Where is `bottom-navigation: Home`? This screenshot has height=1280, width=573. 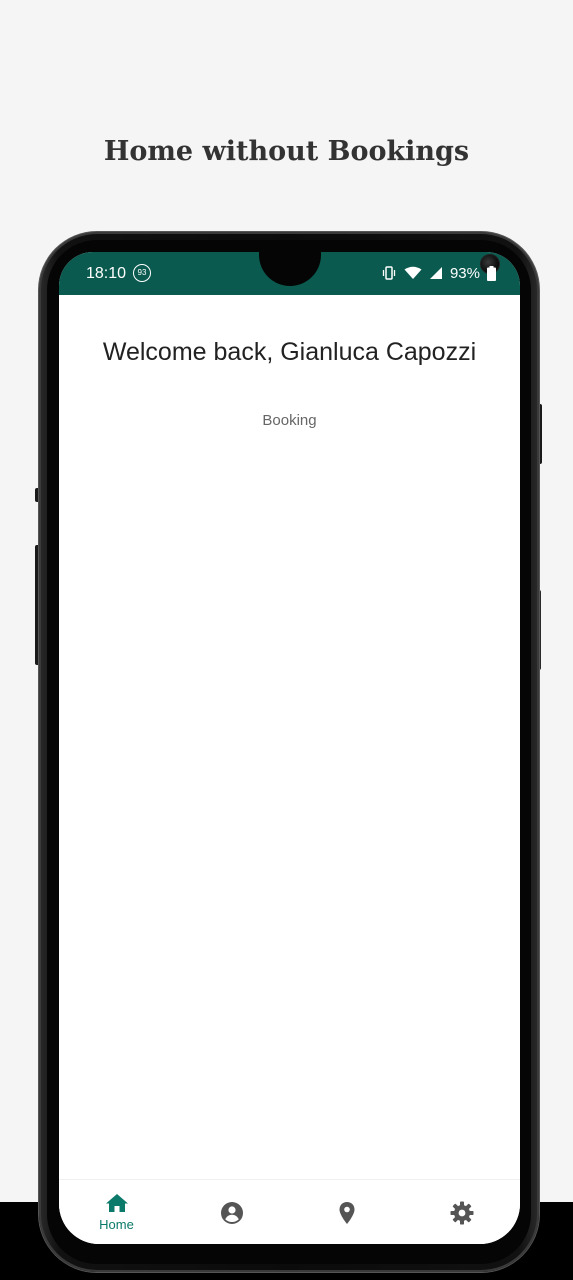
bottom-navigation: Home is located at coordinates (289, 1211).